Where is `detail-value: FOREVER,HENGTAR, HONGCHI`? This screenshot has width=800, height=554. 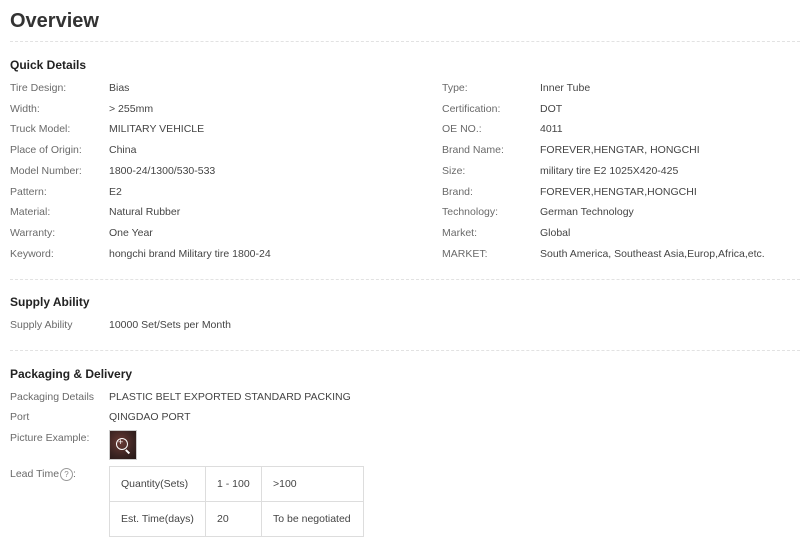
detail-value: FOREVER,HENGTAR, HONGCHI is located at coordinates (620, 150).